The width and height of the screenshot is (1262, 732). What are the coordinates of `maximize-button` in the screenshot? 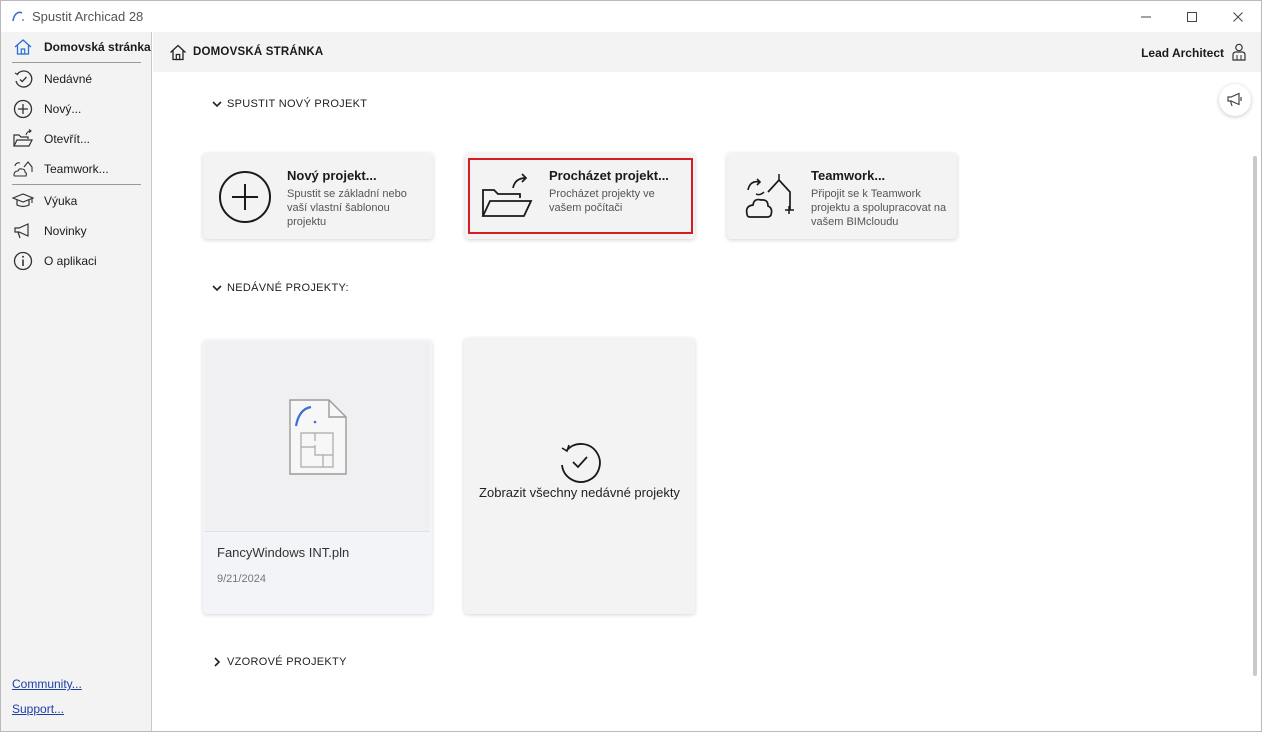 It's located at (1192, 16).